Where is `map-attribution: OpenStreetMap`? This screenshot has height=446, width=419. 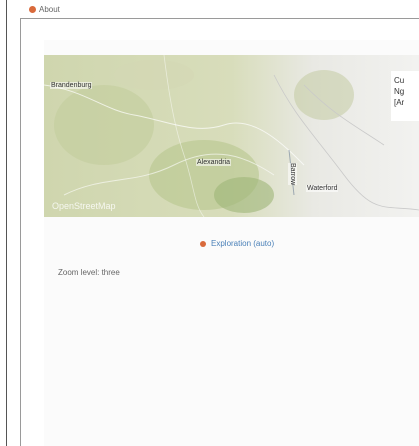
map-attribution: OpenStreetMap is located at coordinates (84, 206).